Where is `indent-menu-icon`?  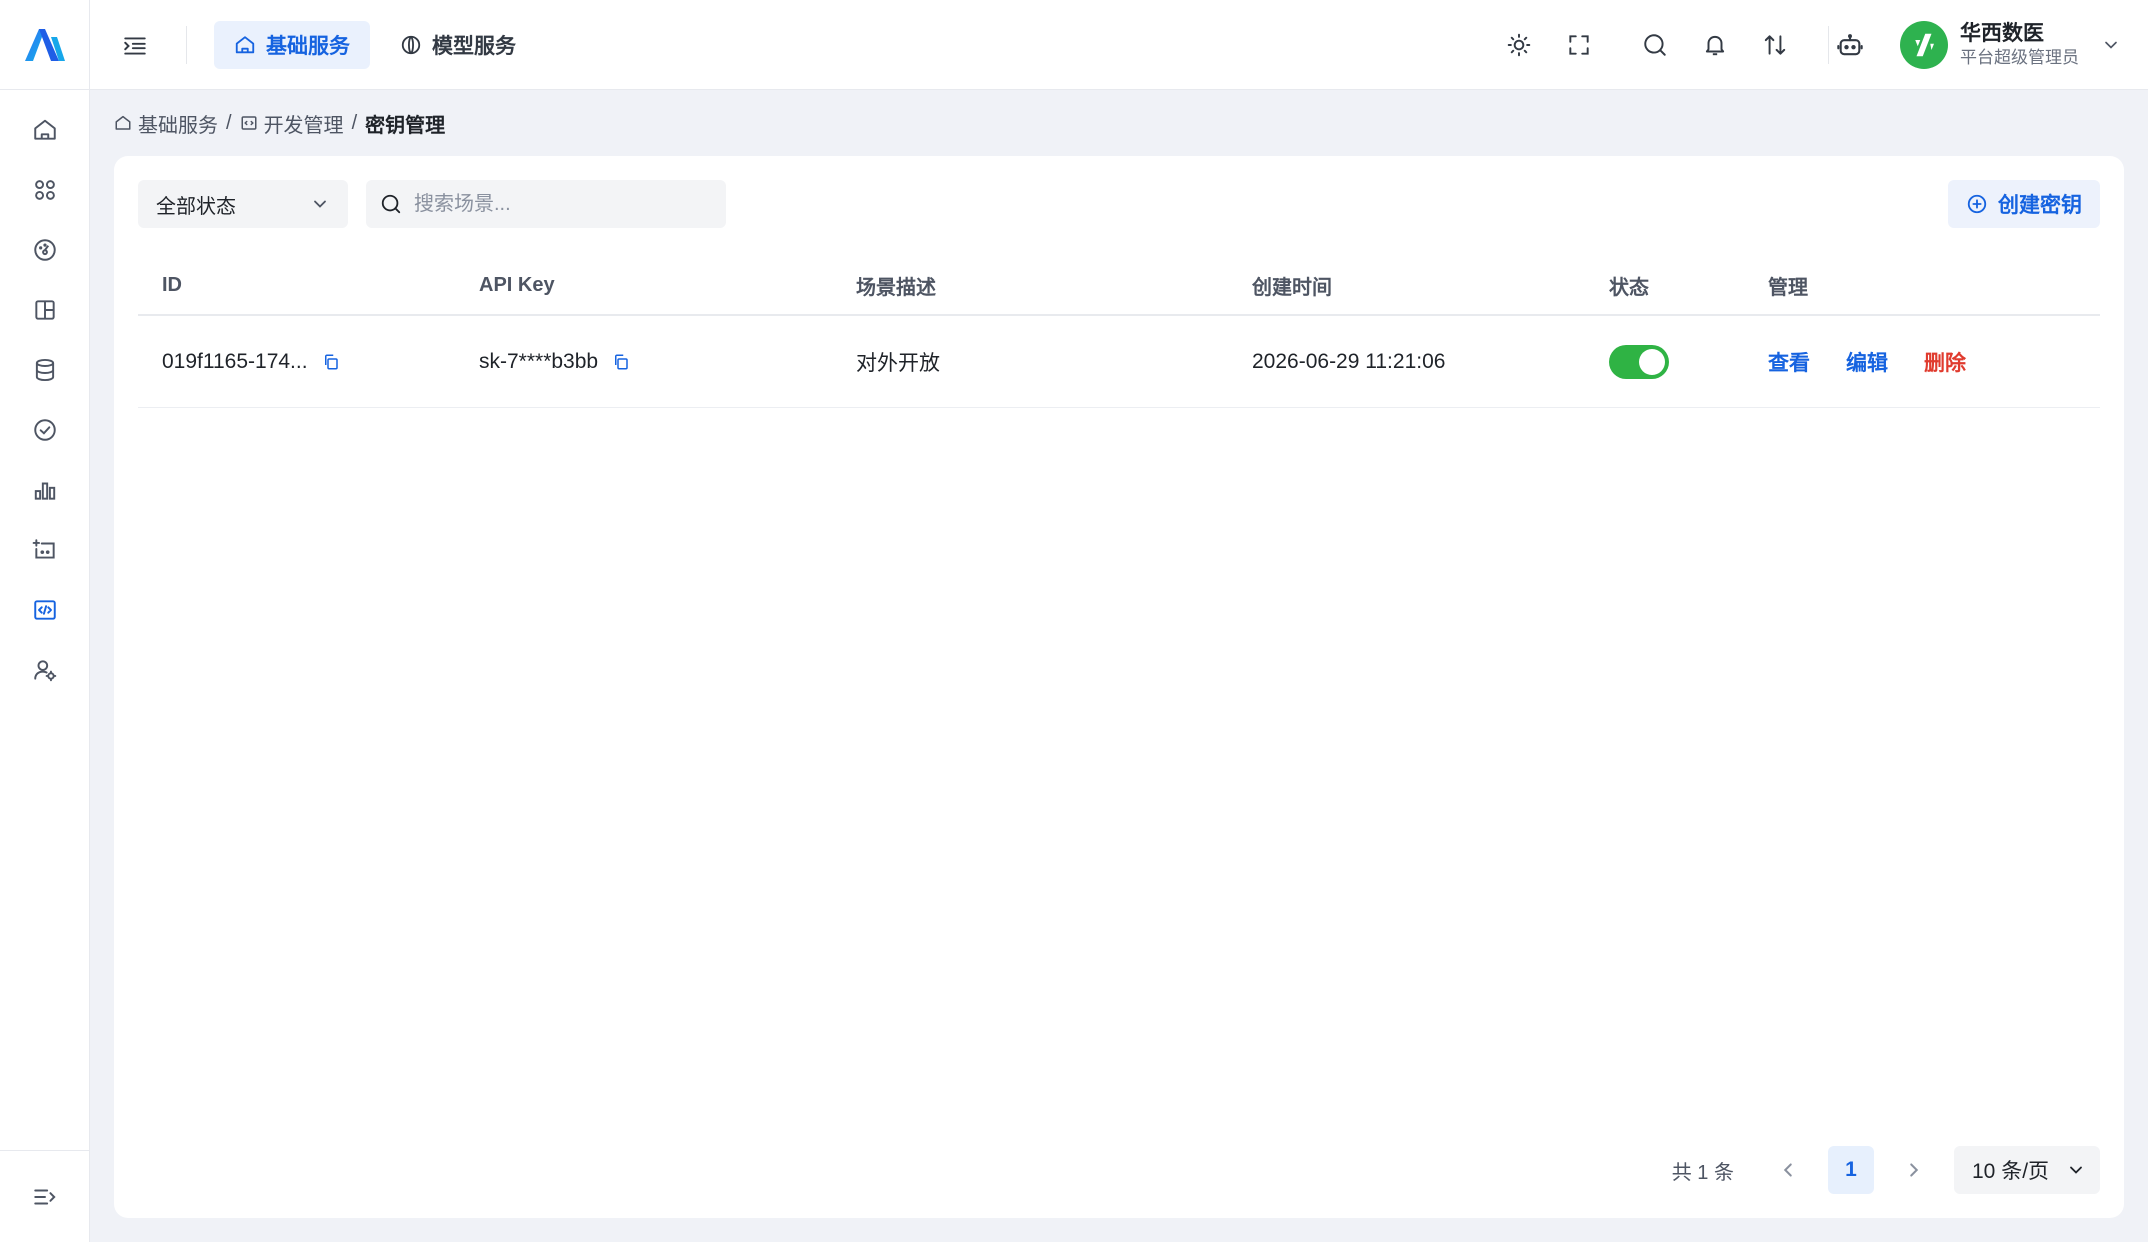 indent-menu-icon is located at coordinates (135, 46).